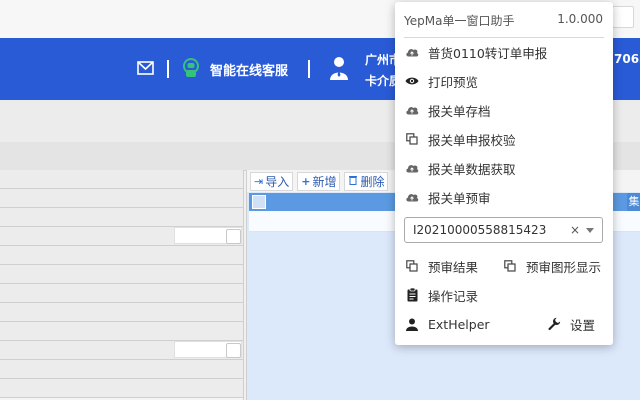 The image size is (640, 400). What do you see at coordinates (191, 68) in the screenshot?
I see `customer-service-icon` at bounding box center [191, 68].